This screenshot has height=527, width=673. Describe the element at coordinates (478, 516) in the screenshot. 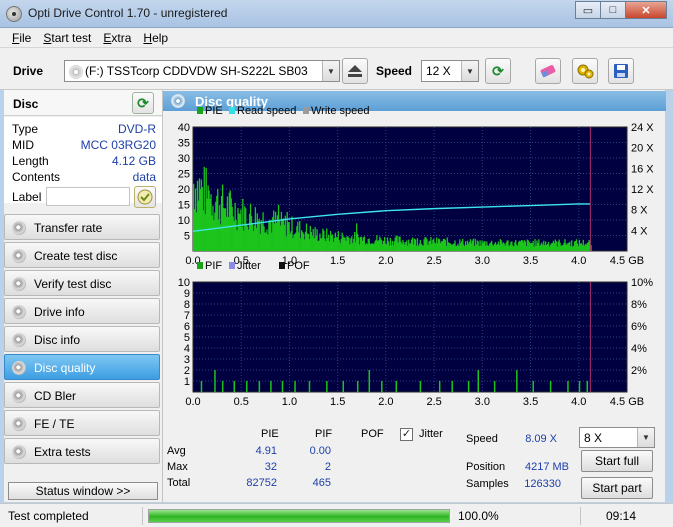

I see `progress-percent: 100.0%` at that location.